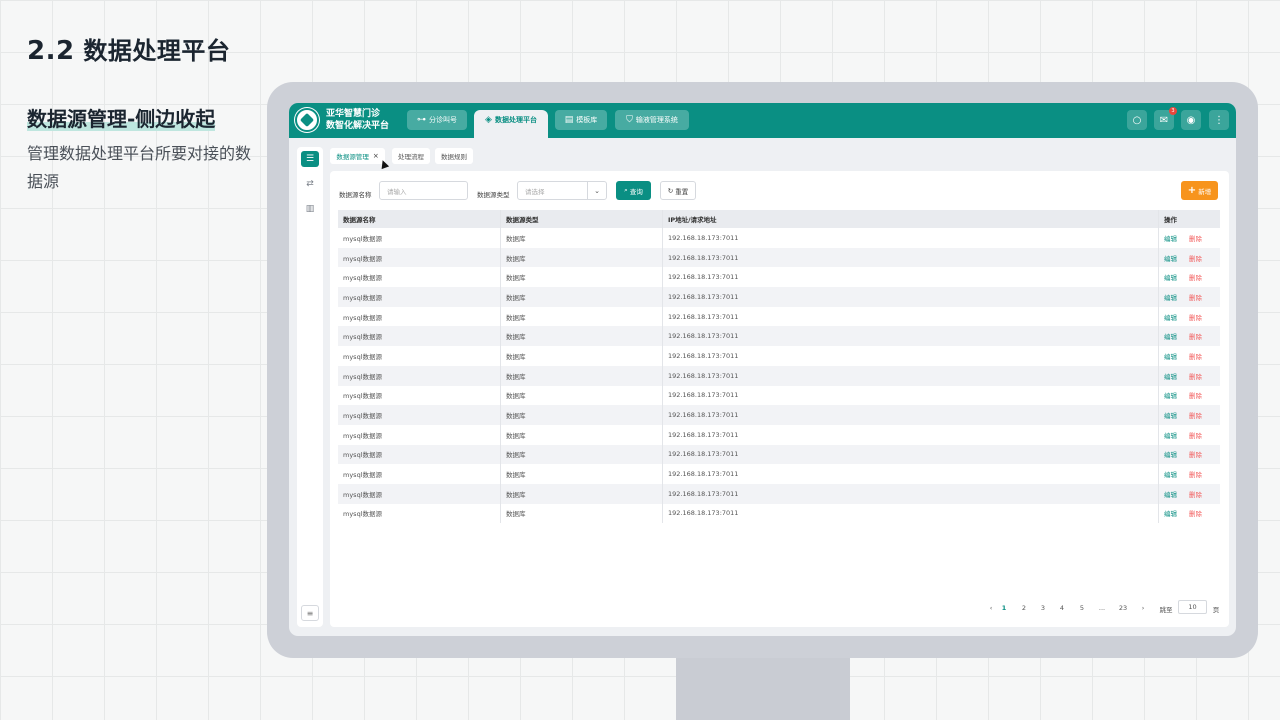 The image size is (1280, 720). Describe the element at coordinates (1137, 120) in the screenshot. I see `search-button: ○` at that location.